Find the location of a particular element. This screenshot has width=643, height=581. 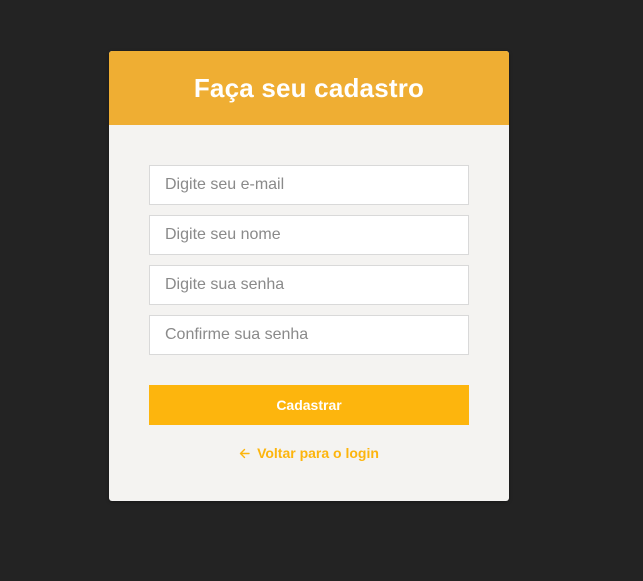

back-to-login-link: Voltar para o login is located at coordinates (309, 453).